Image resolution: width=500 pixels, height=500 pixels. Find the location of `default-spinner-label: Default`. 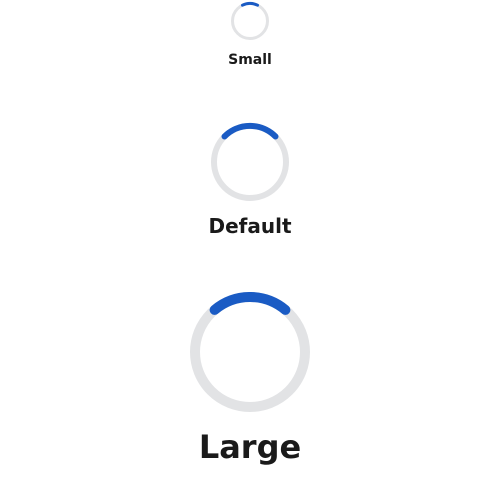

default-spinner-label: Default is located at coordinates (250, 226).